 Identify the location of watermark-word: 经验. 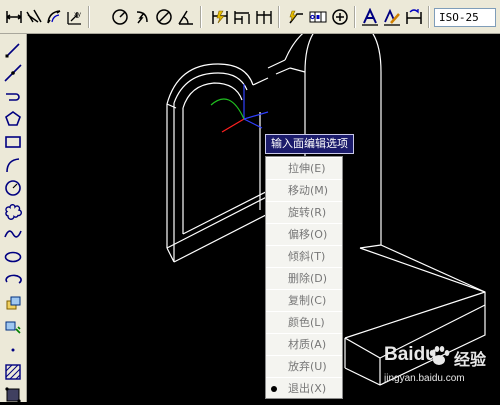
(470, 359).